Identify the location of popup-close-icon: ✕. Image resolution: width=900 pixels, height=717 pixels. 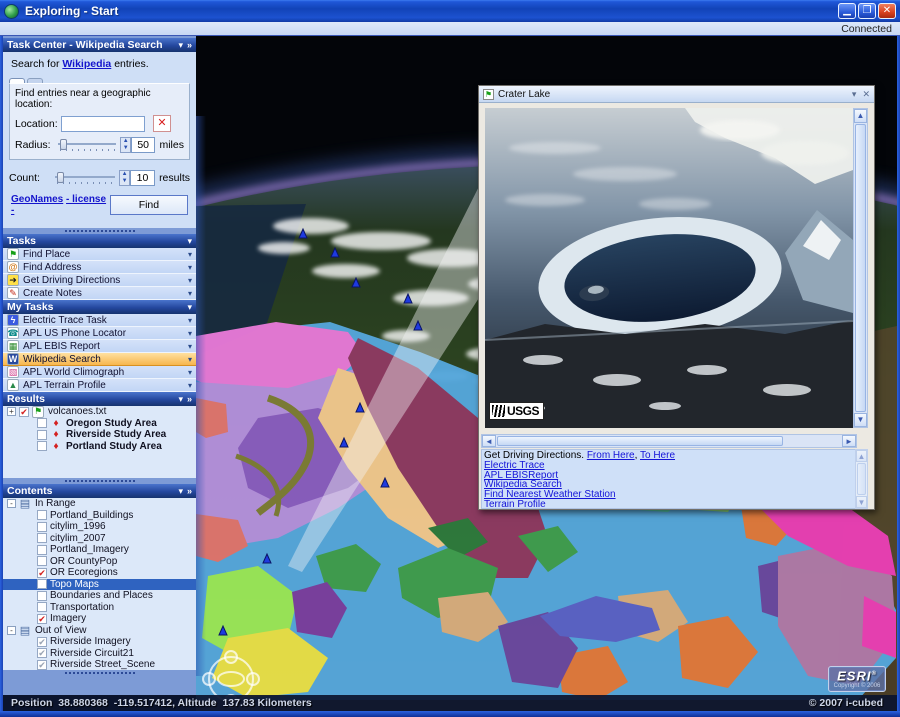
(866, 94).